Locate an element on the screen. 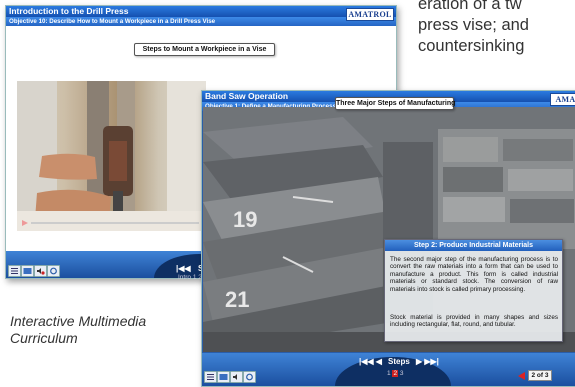 The width and height of the screenshot is (575, 387). play-icon is located at coordinates (25, 223).